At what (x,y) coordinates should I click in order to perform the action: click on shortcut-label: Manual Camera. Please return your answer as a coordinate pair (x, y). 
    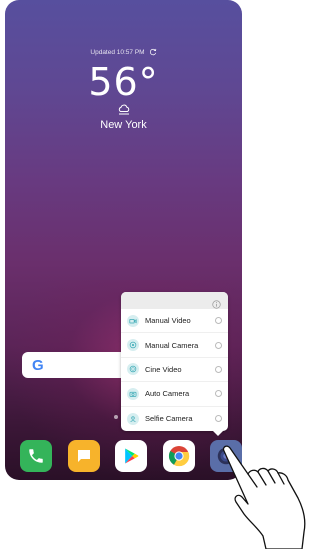
    Looking at the image, I should click on (172, 345).